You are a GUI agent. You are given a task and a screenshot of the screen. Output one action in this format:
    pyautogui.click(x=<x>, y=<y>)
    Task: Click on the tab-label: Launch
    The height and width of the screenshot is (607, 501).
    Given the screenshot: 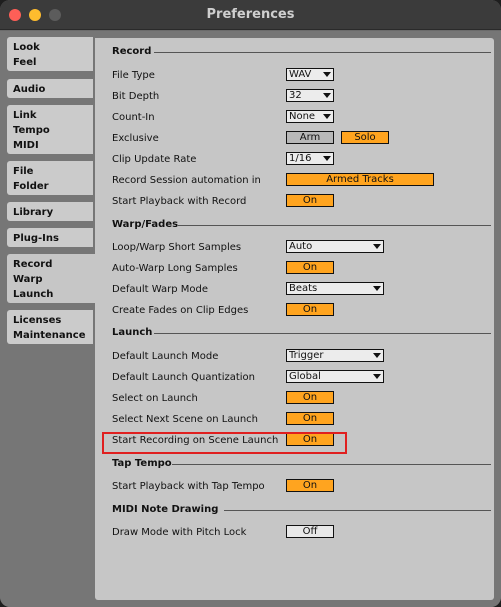 What is the action you would take?
    pyautogui.click(x=33, y=294)
    